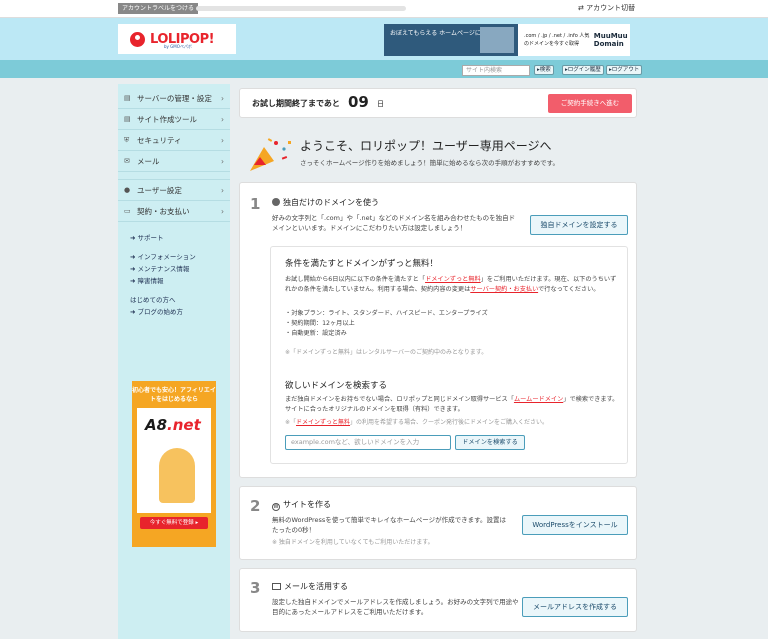 The width and height of the screenshot is (768, 639). What do you see at coordinates (148, 161) in the screenshot?
I see `sidebar-item-label: メール` at bounding box center [148, 161].